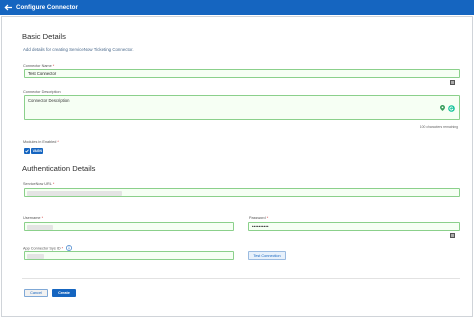  I want to click on connector-description-placeholder: Connector Description, so click(49, 100).